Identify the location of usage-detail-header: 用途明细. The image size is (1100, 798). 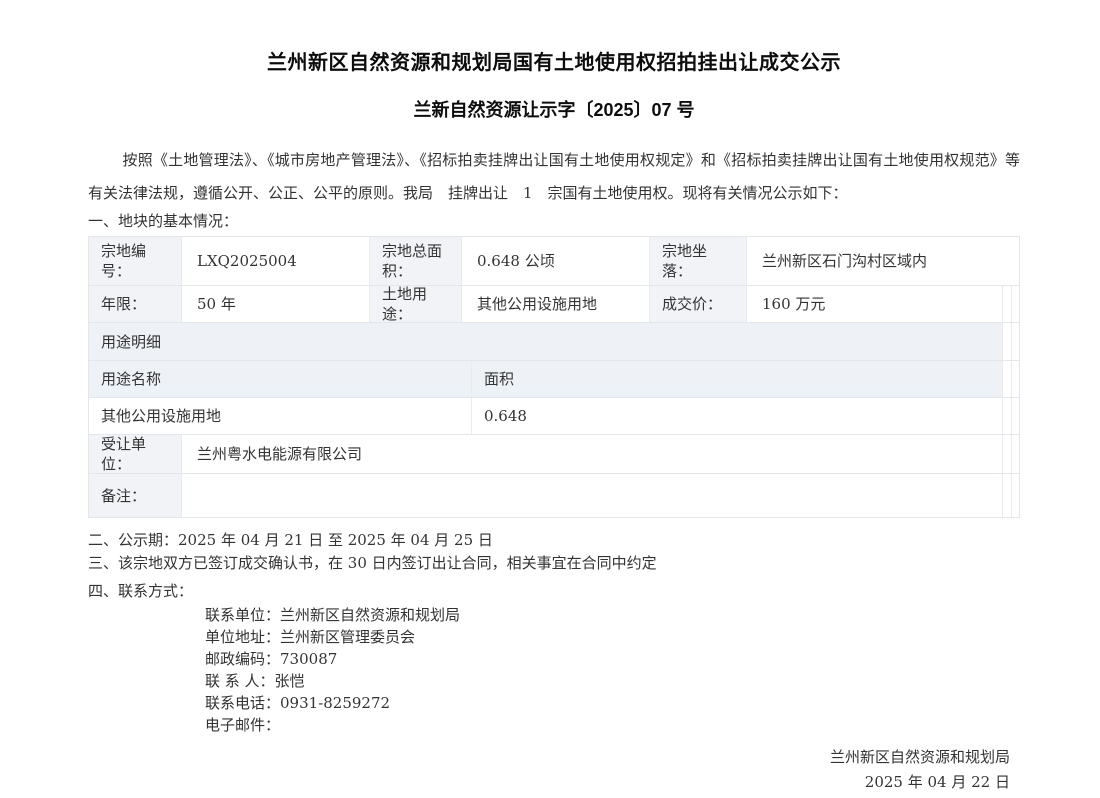
(545, 341).